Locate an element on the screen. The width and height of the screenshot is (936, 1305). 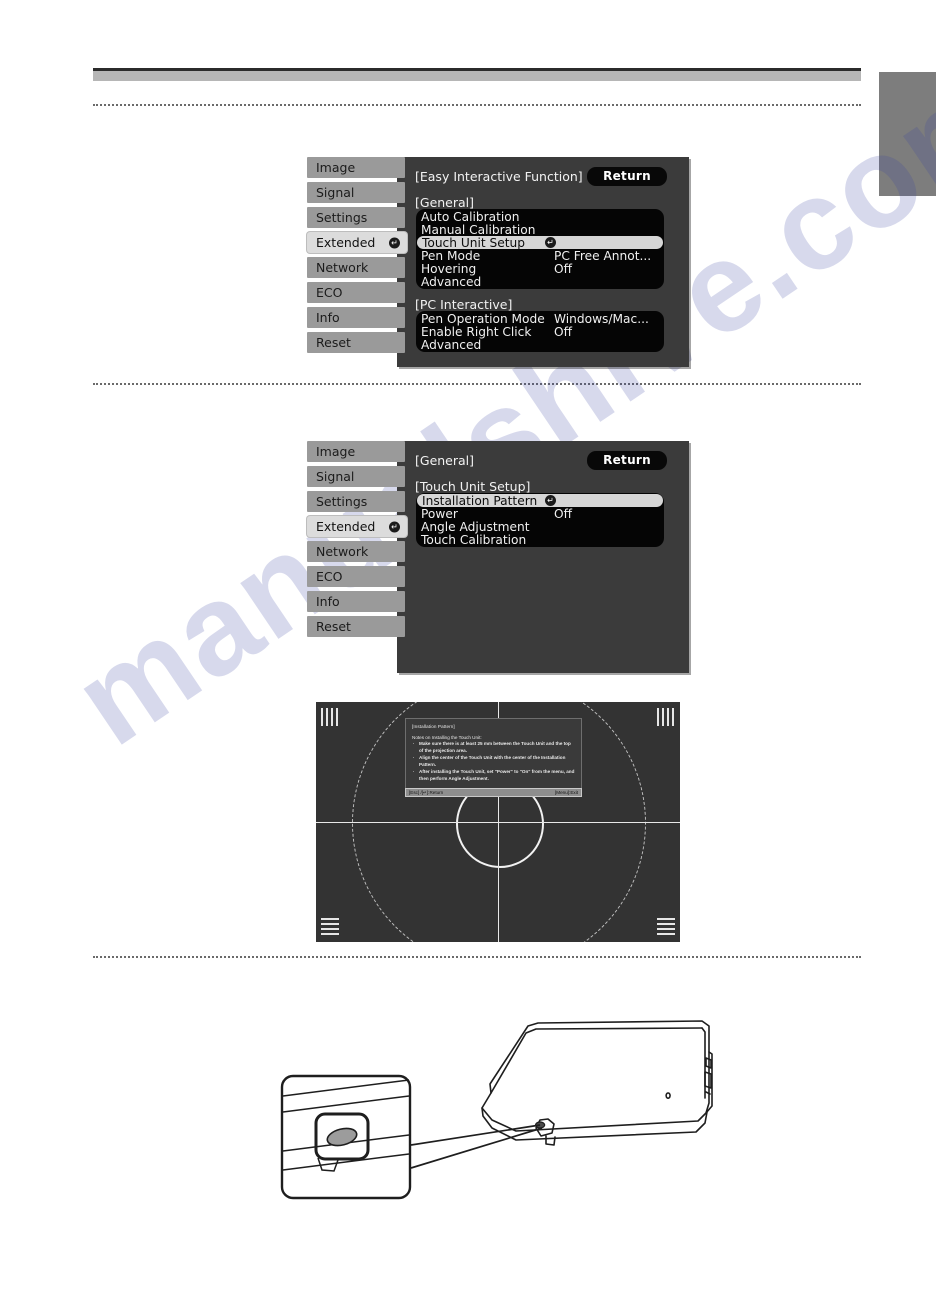
menu-item-label: Installation Pattern is located at coordinates (480, 500).